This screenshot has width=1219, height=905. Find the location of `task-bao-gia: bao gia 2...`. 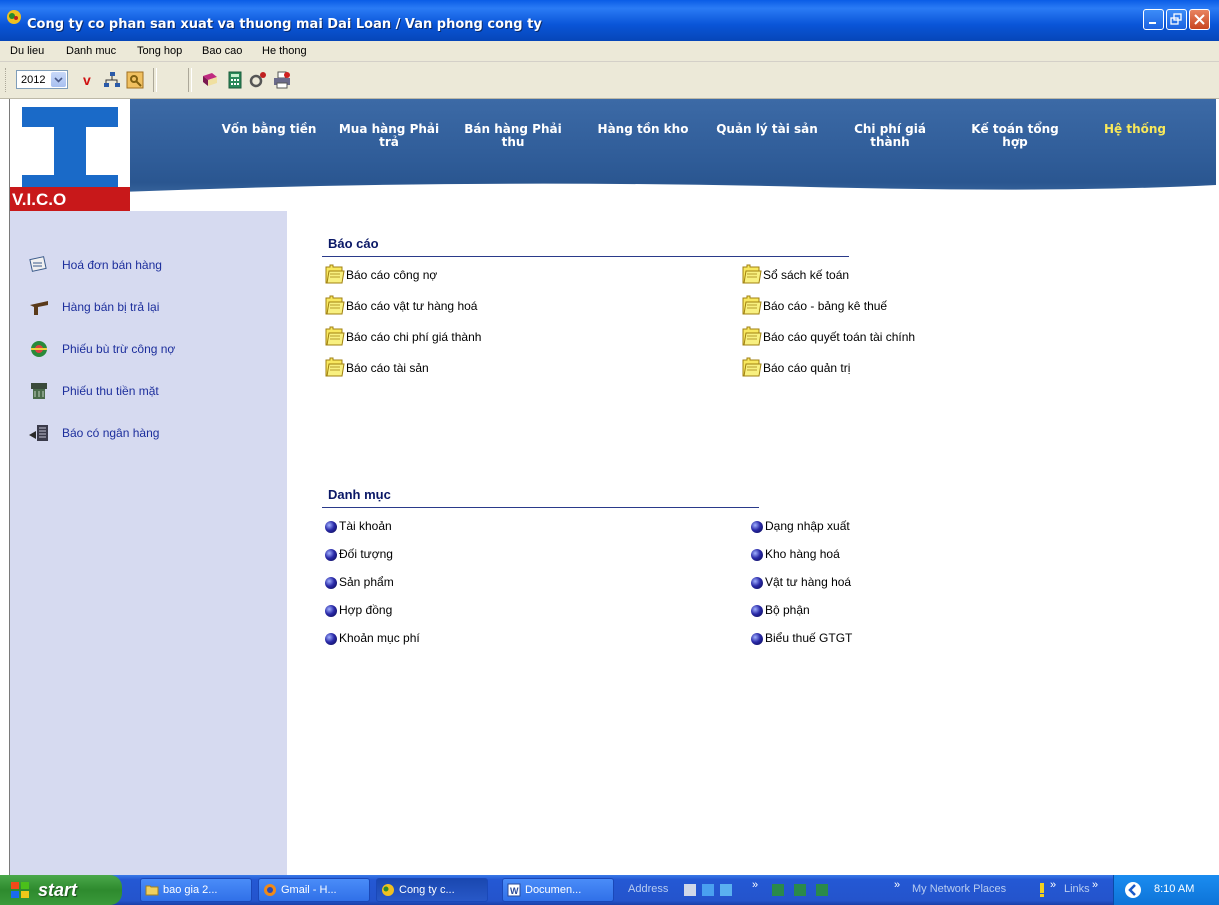

task-bao-gia: bao gia 2... is located at coordinates (196, 890).